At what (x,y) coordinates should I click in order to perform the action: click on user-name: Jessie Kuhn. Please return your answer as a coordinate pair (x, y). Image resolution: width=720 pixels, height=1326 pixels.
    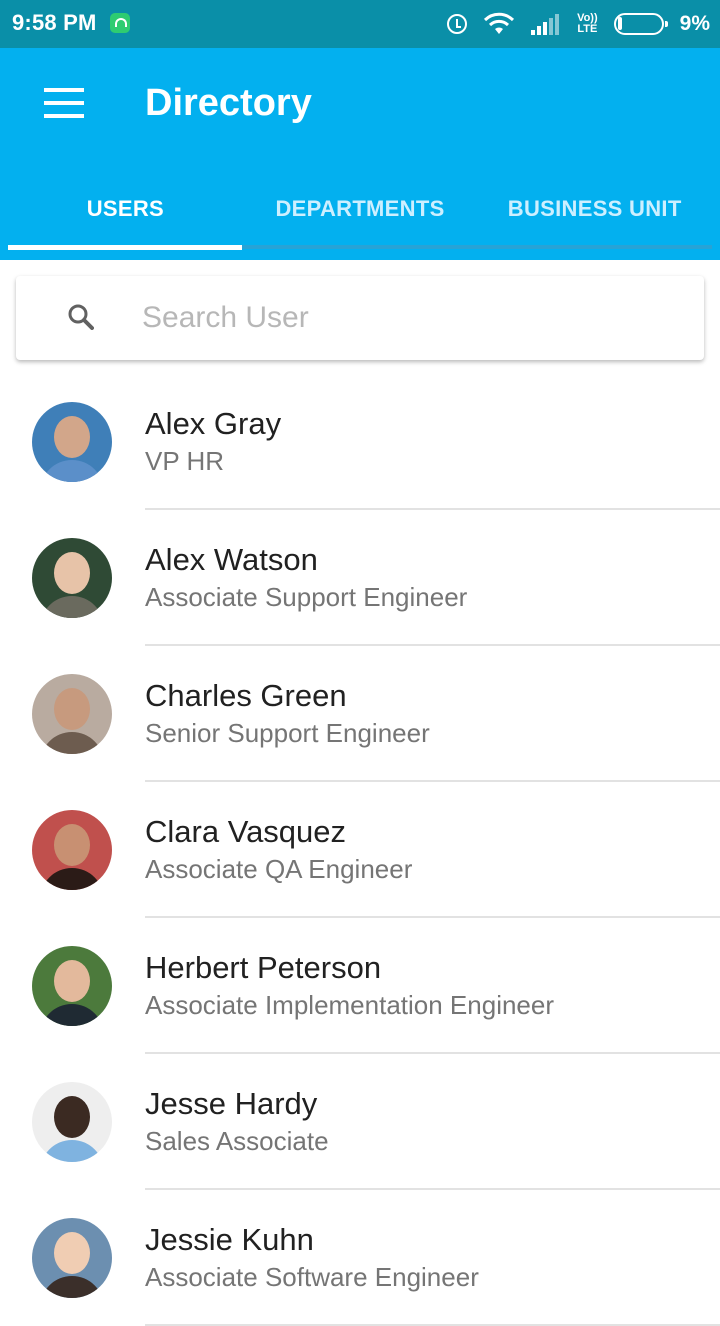
    Looking at the image, I should click on (229, 1239).